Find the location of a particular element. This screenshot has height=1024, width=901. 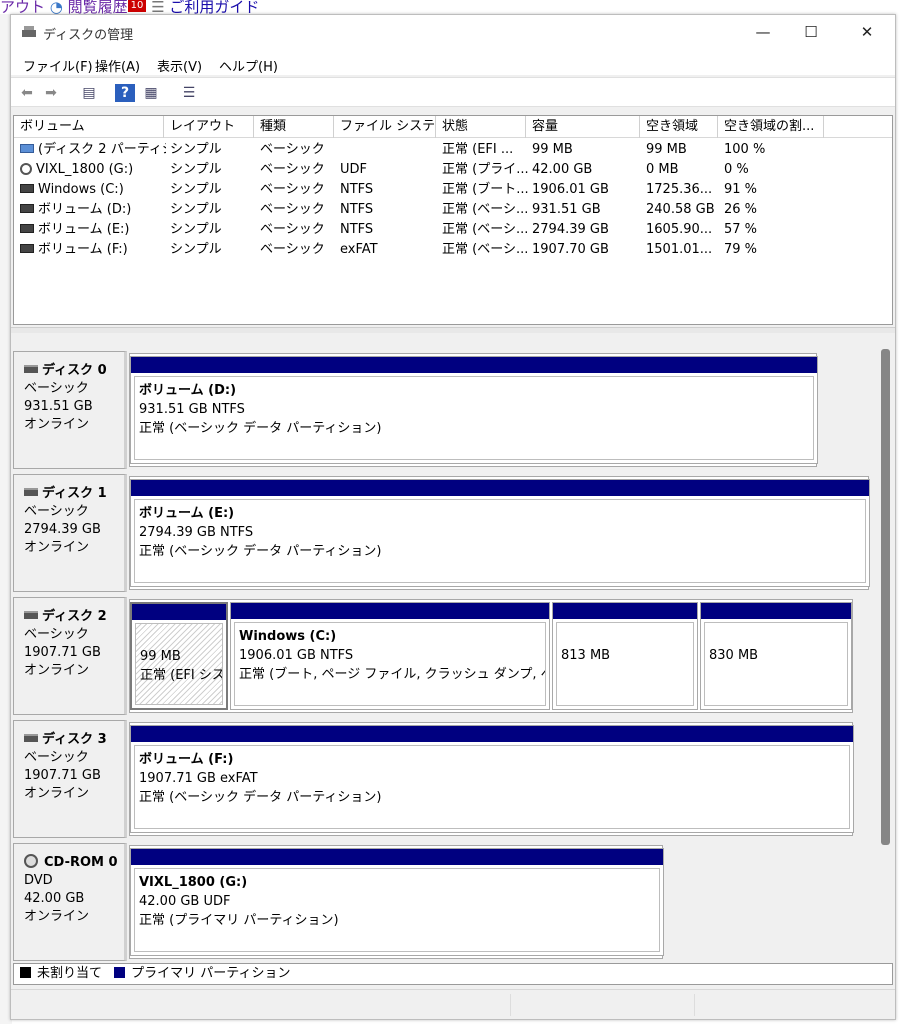

partition-block: 813 MB is located at coordinates (625, 656).